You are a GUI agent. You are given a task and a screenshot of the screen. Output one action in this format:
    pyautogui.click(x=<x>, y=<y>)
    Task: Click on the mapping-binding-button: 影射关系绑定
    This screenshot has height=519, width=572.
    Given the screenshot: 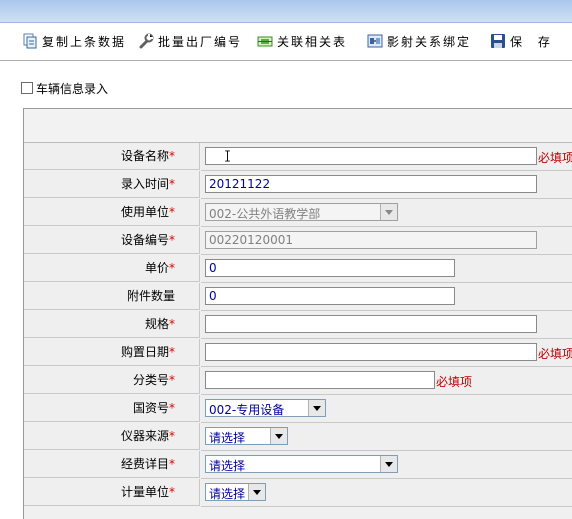 What is the action you would take?
    pyautogui.click(x=419, y=41)
    